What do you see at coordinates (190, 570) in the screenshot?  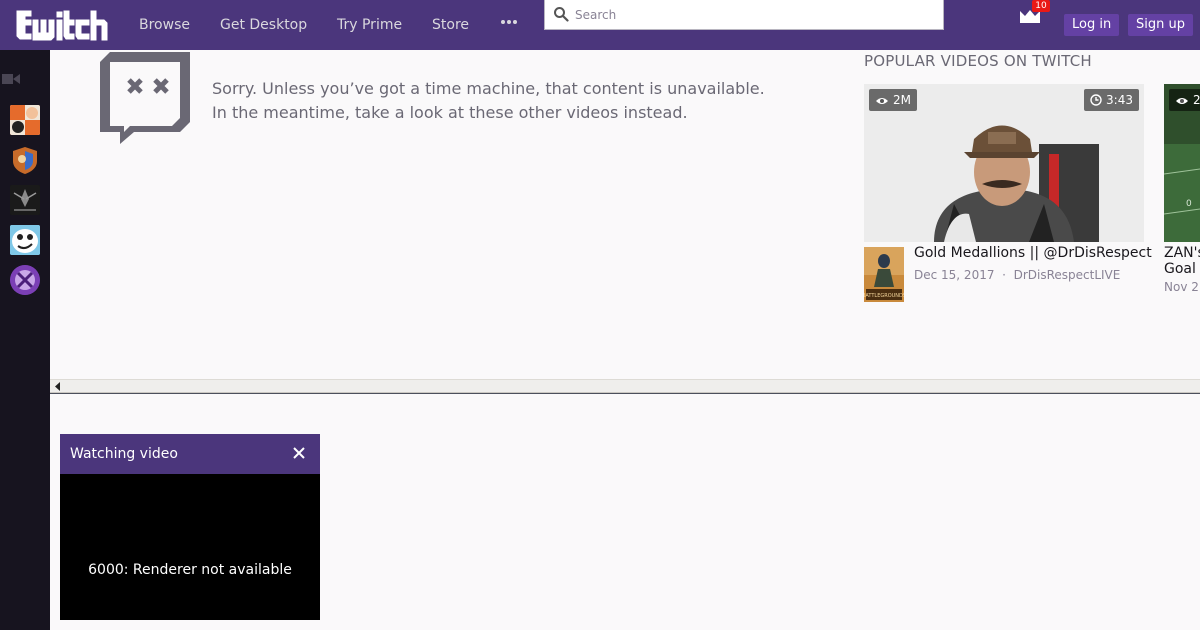 I see `player-error-message: 6000: Renderer not available` at bounding box center [190, 570].